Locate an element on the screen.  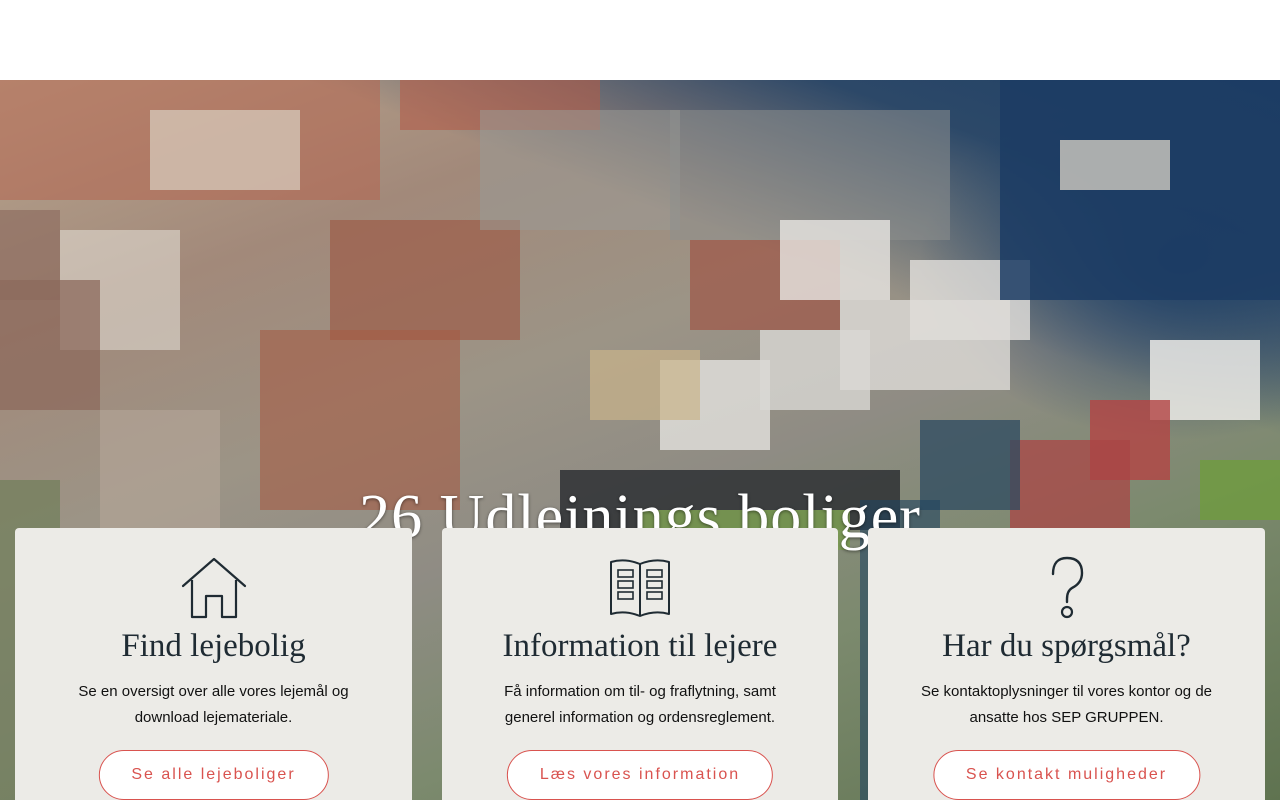
read-information-button: Læs vores information is located at coordinates (640, 775).